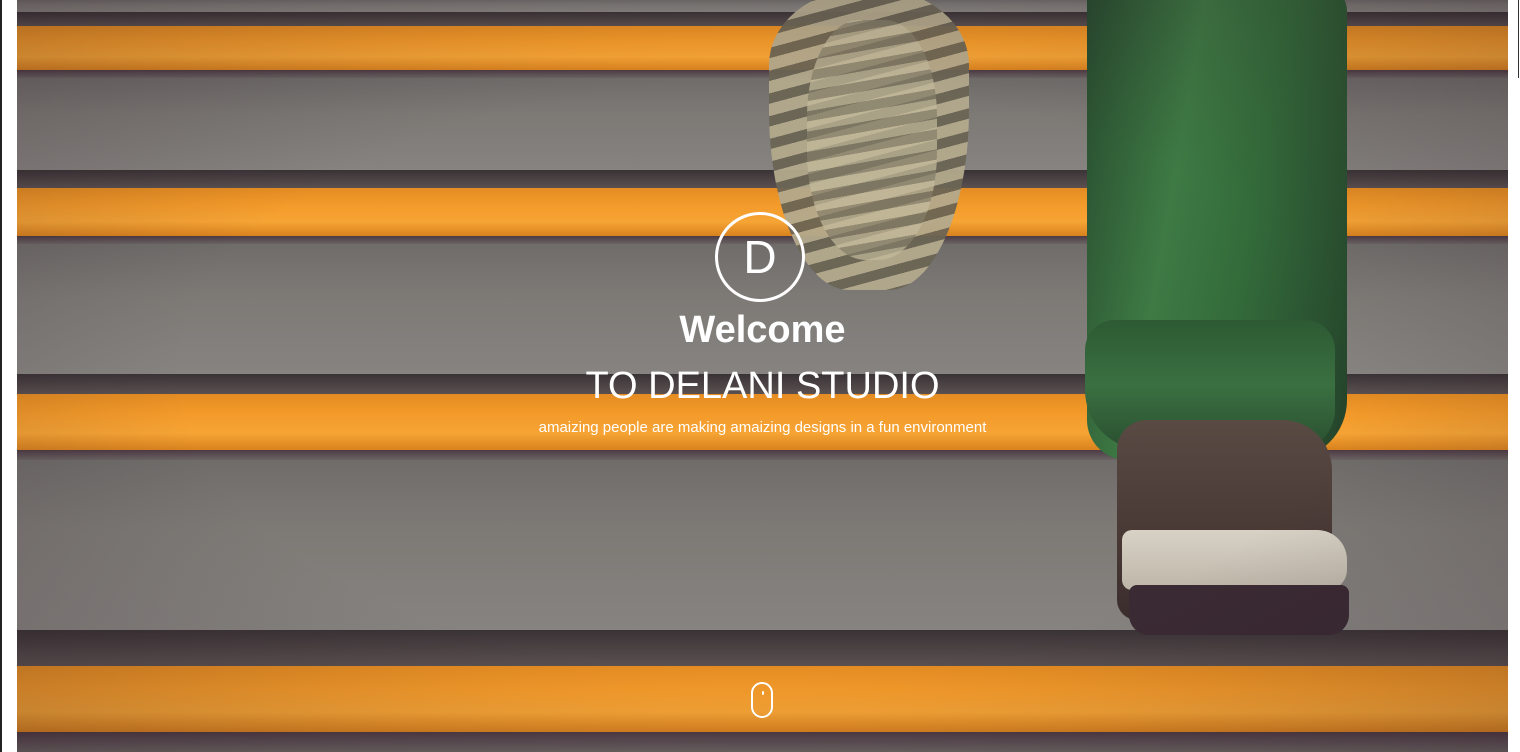 This screenshot has width=1520, height=752. Describe the element at coordinates (1, 376) in the screenshot. I see `left-border` at that location.